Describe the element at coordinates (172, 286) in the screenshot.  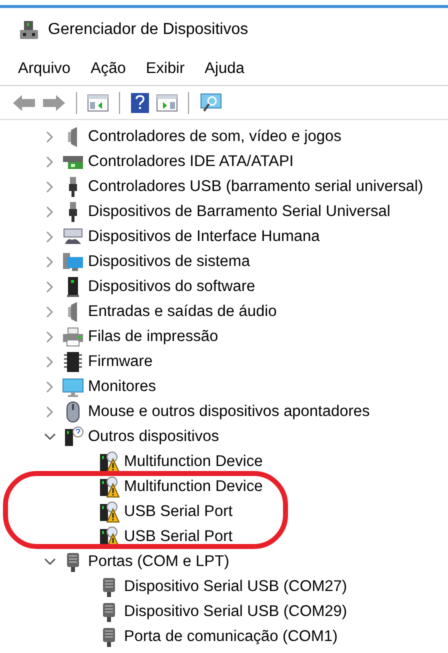
I see `tree-item: Dispositivos do software` at that location.